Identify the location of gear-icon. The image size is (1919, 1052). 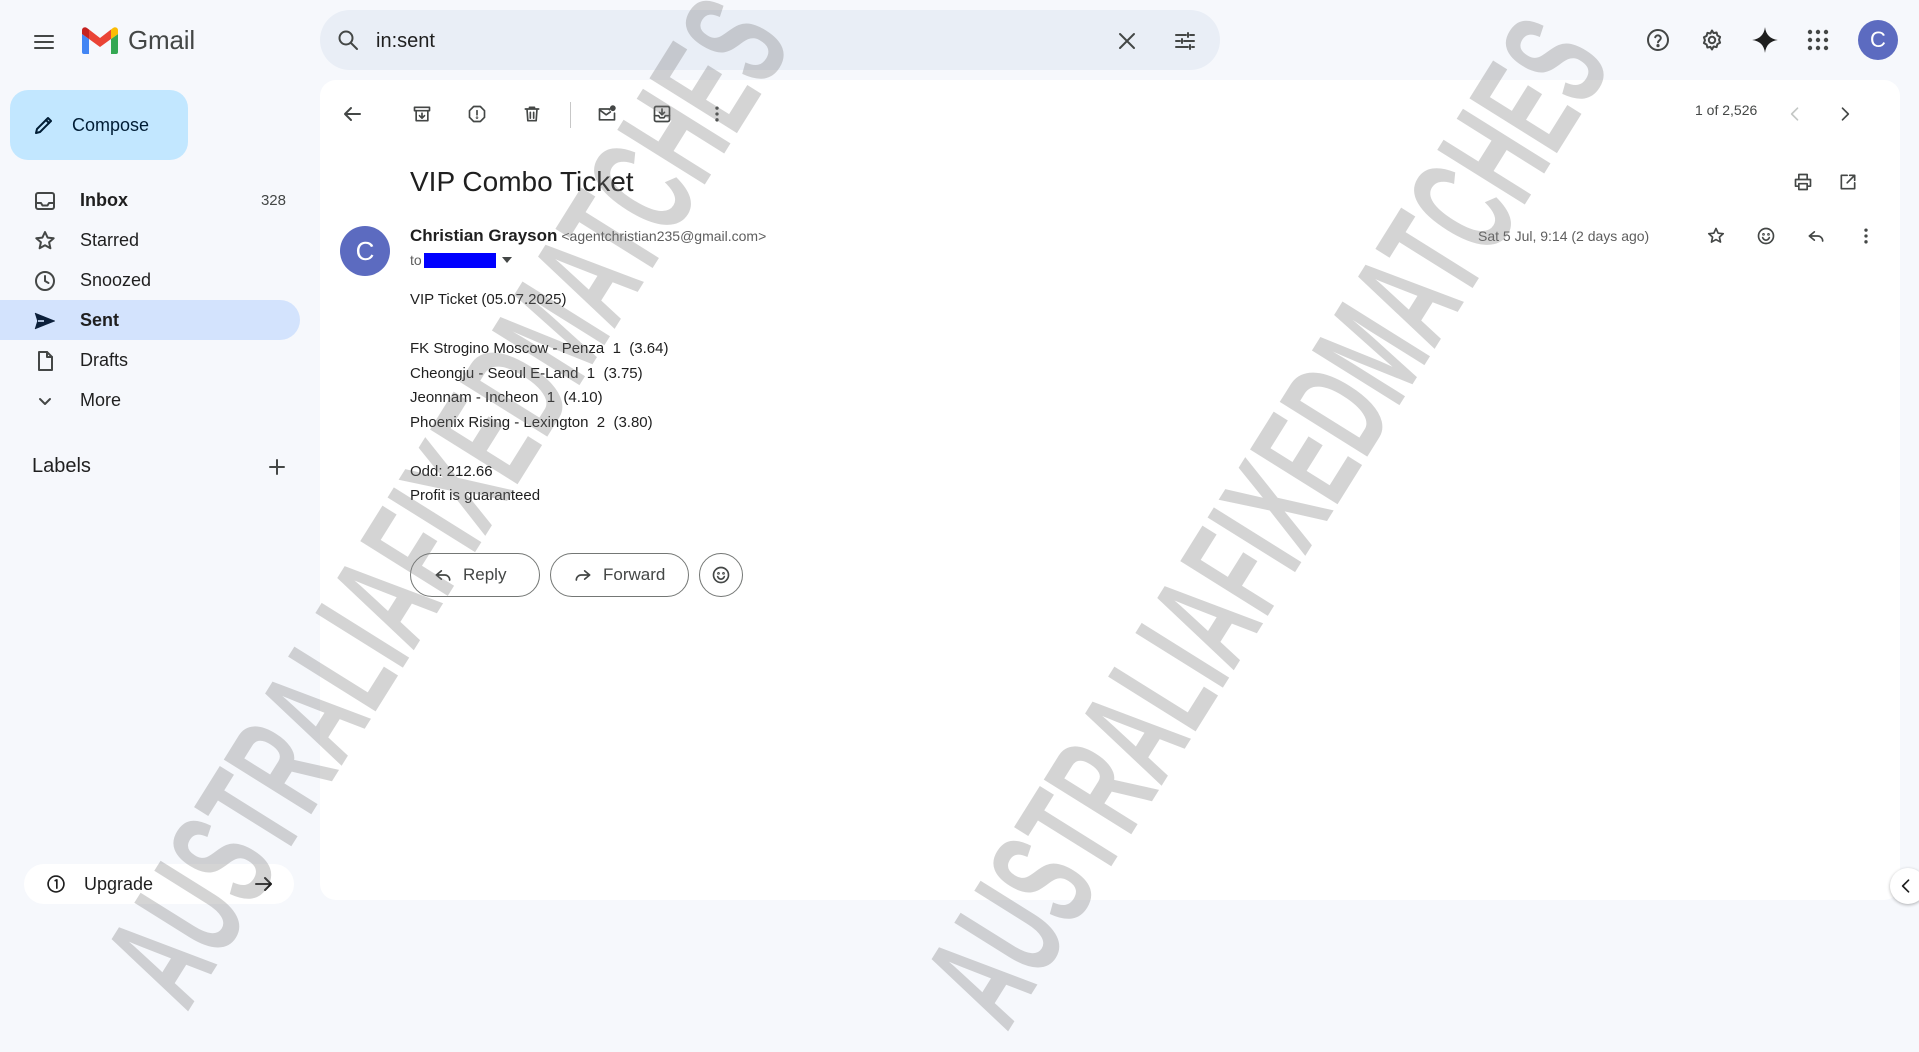
(1712, 40).